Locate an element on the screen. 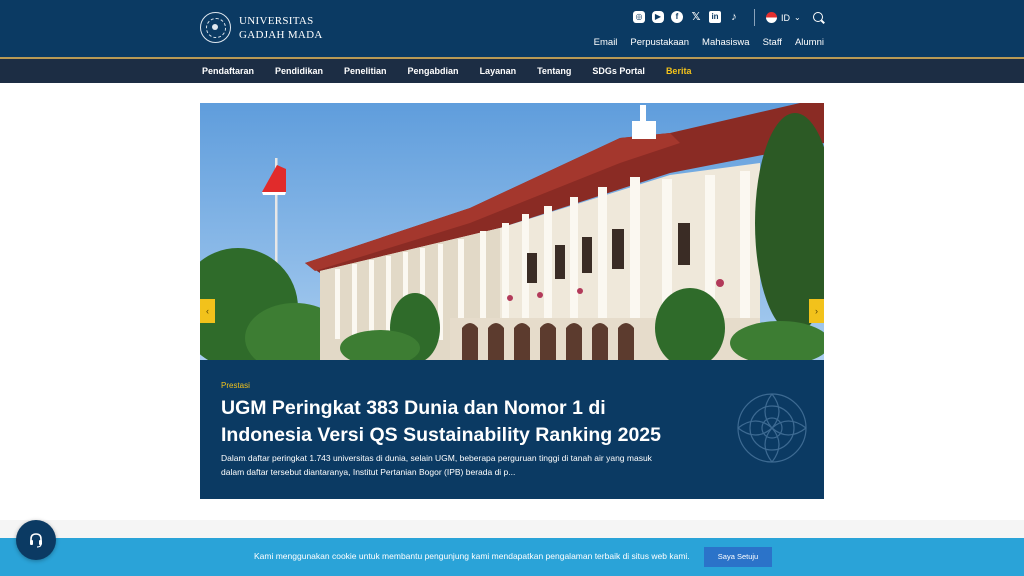 This screenshot has width=1024, height=576. nav-item-tentang: Tentang is located at coordinates (554, 71).